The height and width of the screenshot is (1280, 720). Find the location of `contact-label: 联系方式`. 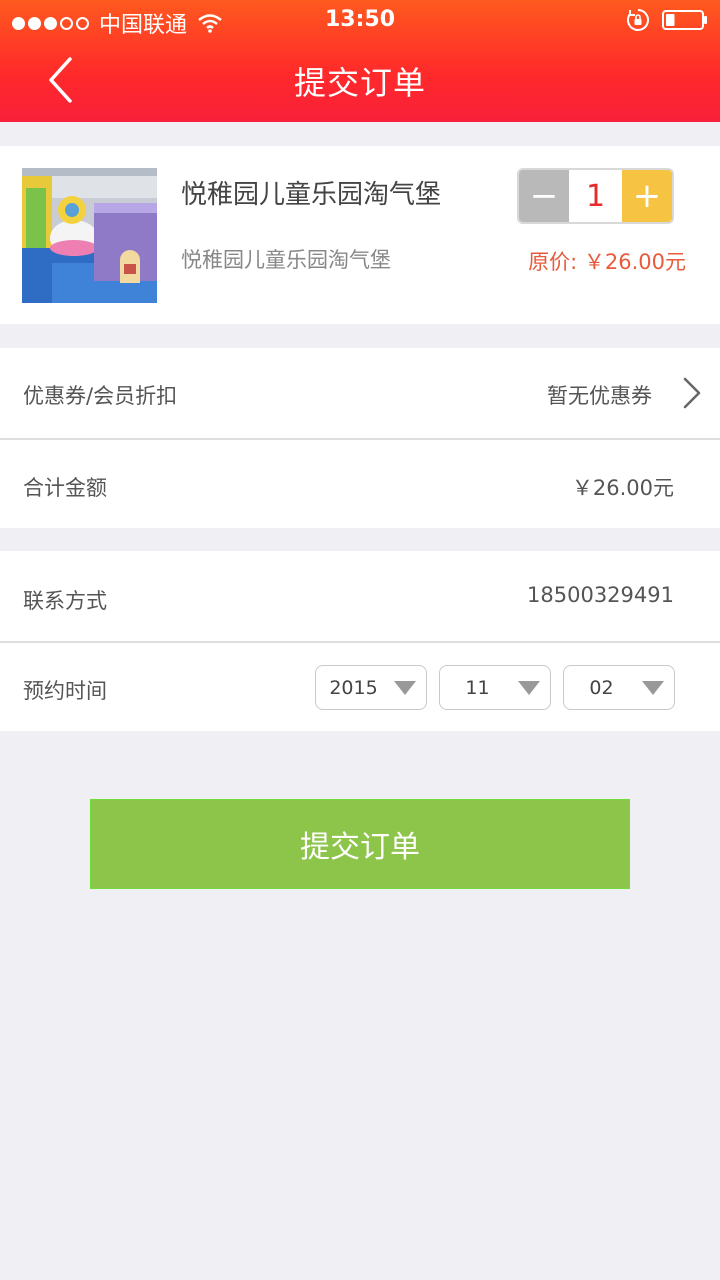

contact-label: 联系方式 is located at coordinates (65, 601).